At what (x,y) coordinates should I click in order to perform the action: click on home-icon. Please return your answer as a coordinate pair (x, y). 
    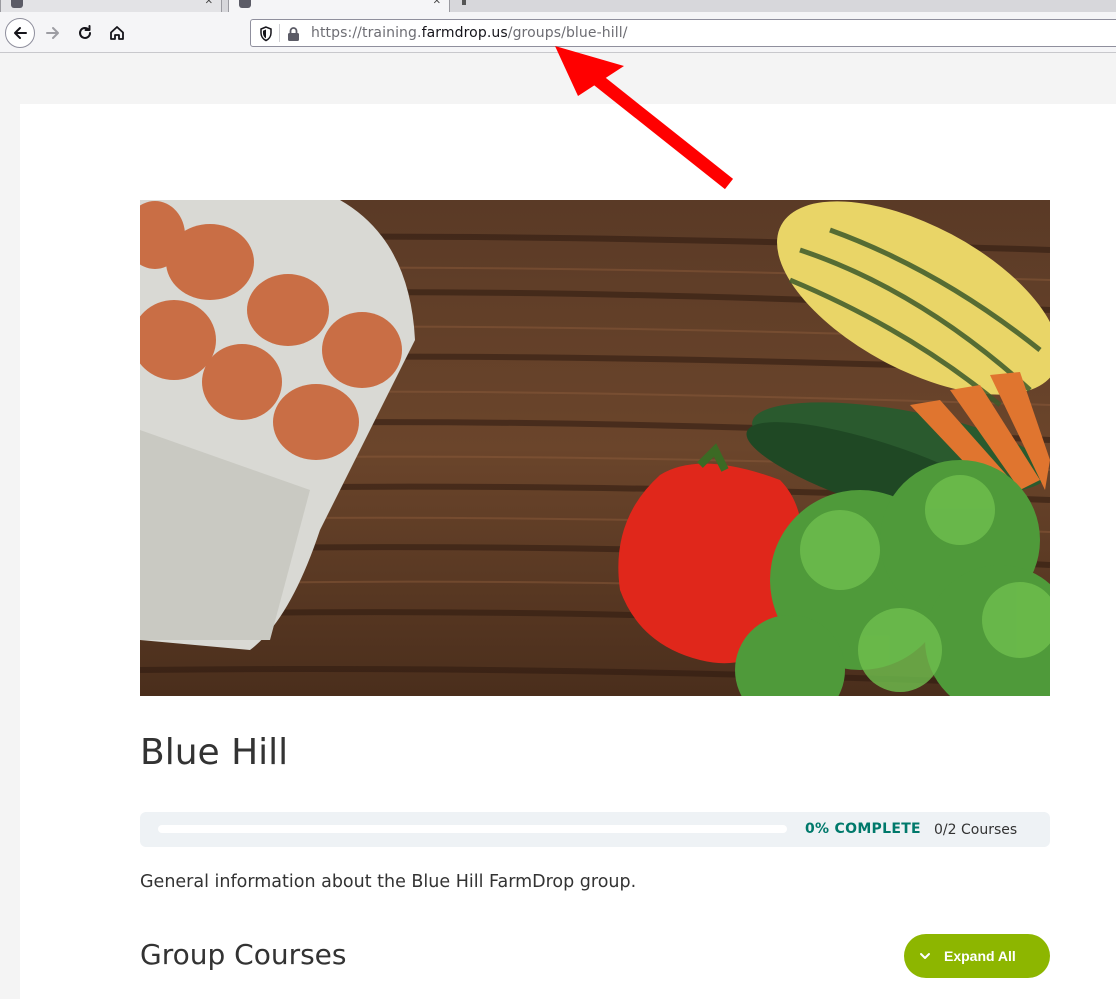
    Looking at the image, I should click on (117, 33).